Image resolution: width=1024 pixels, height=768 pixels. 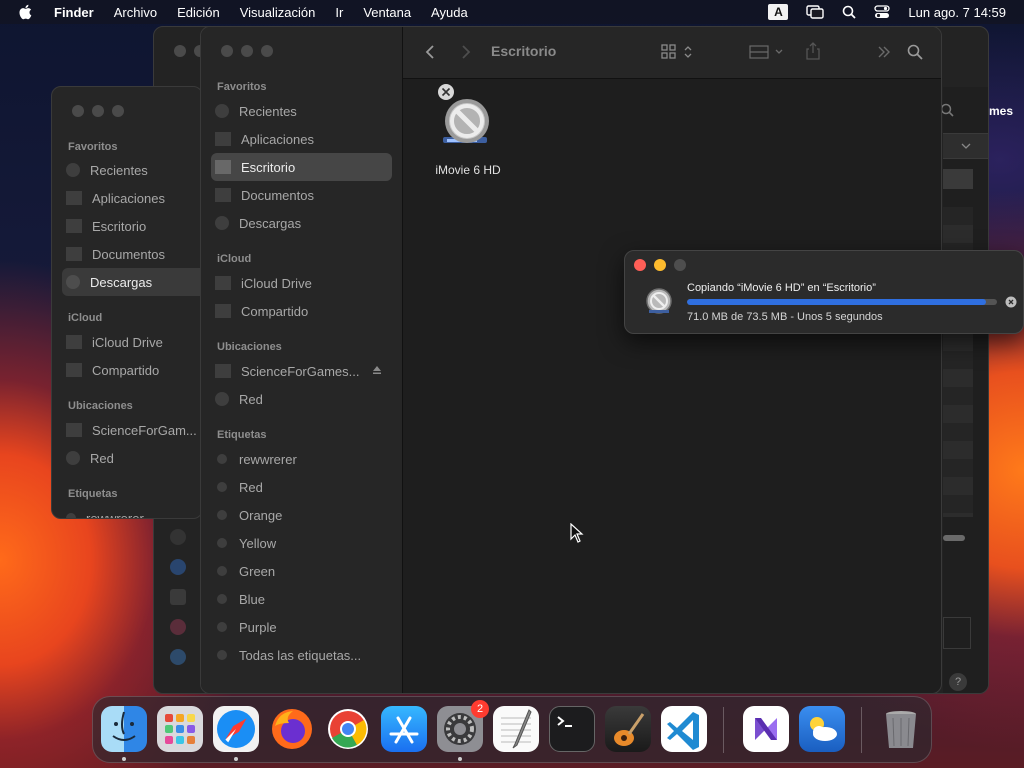 I want to click on group-by-icon, so click(x=767, y=52).